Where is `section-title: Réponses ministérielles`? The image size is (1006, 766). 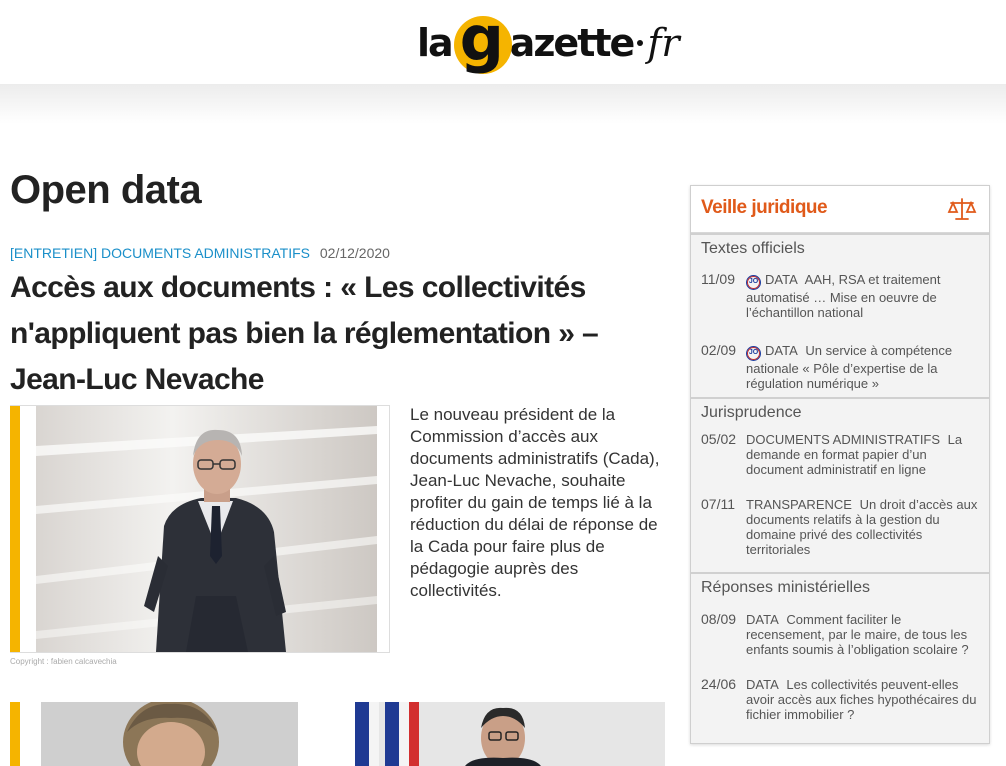
section-title: Réponses ministérielles is located at coordinates (840, 588).